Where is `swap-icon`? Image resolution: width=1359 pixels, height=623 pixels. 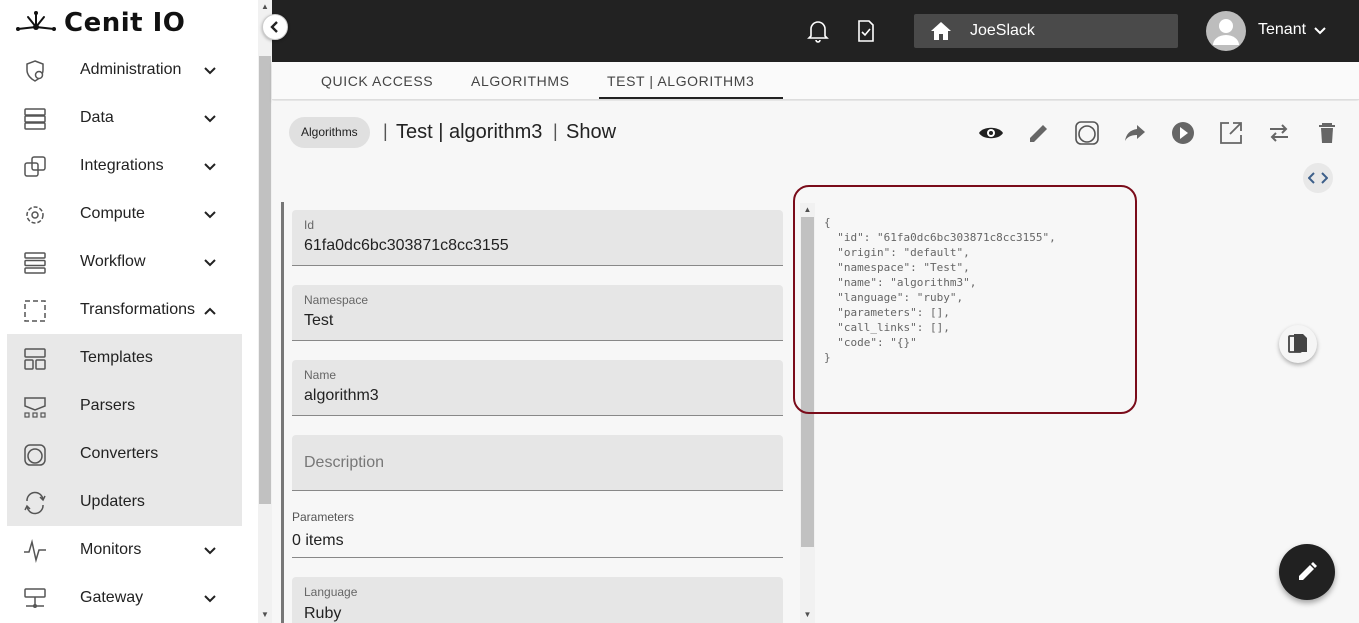
swap-icon is located at coordinates (1279, 133).